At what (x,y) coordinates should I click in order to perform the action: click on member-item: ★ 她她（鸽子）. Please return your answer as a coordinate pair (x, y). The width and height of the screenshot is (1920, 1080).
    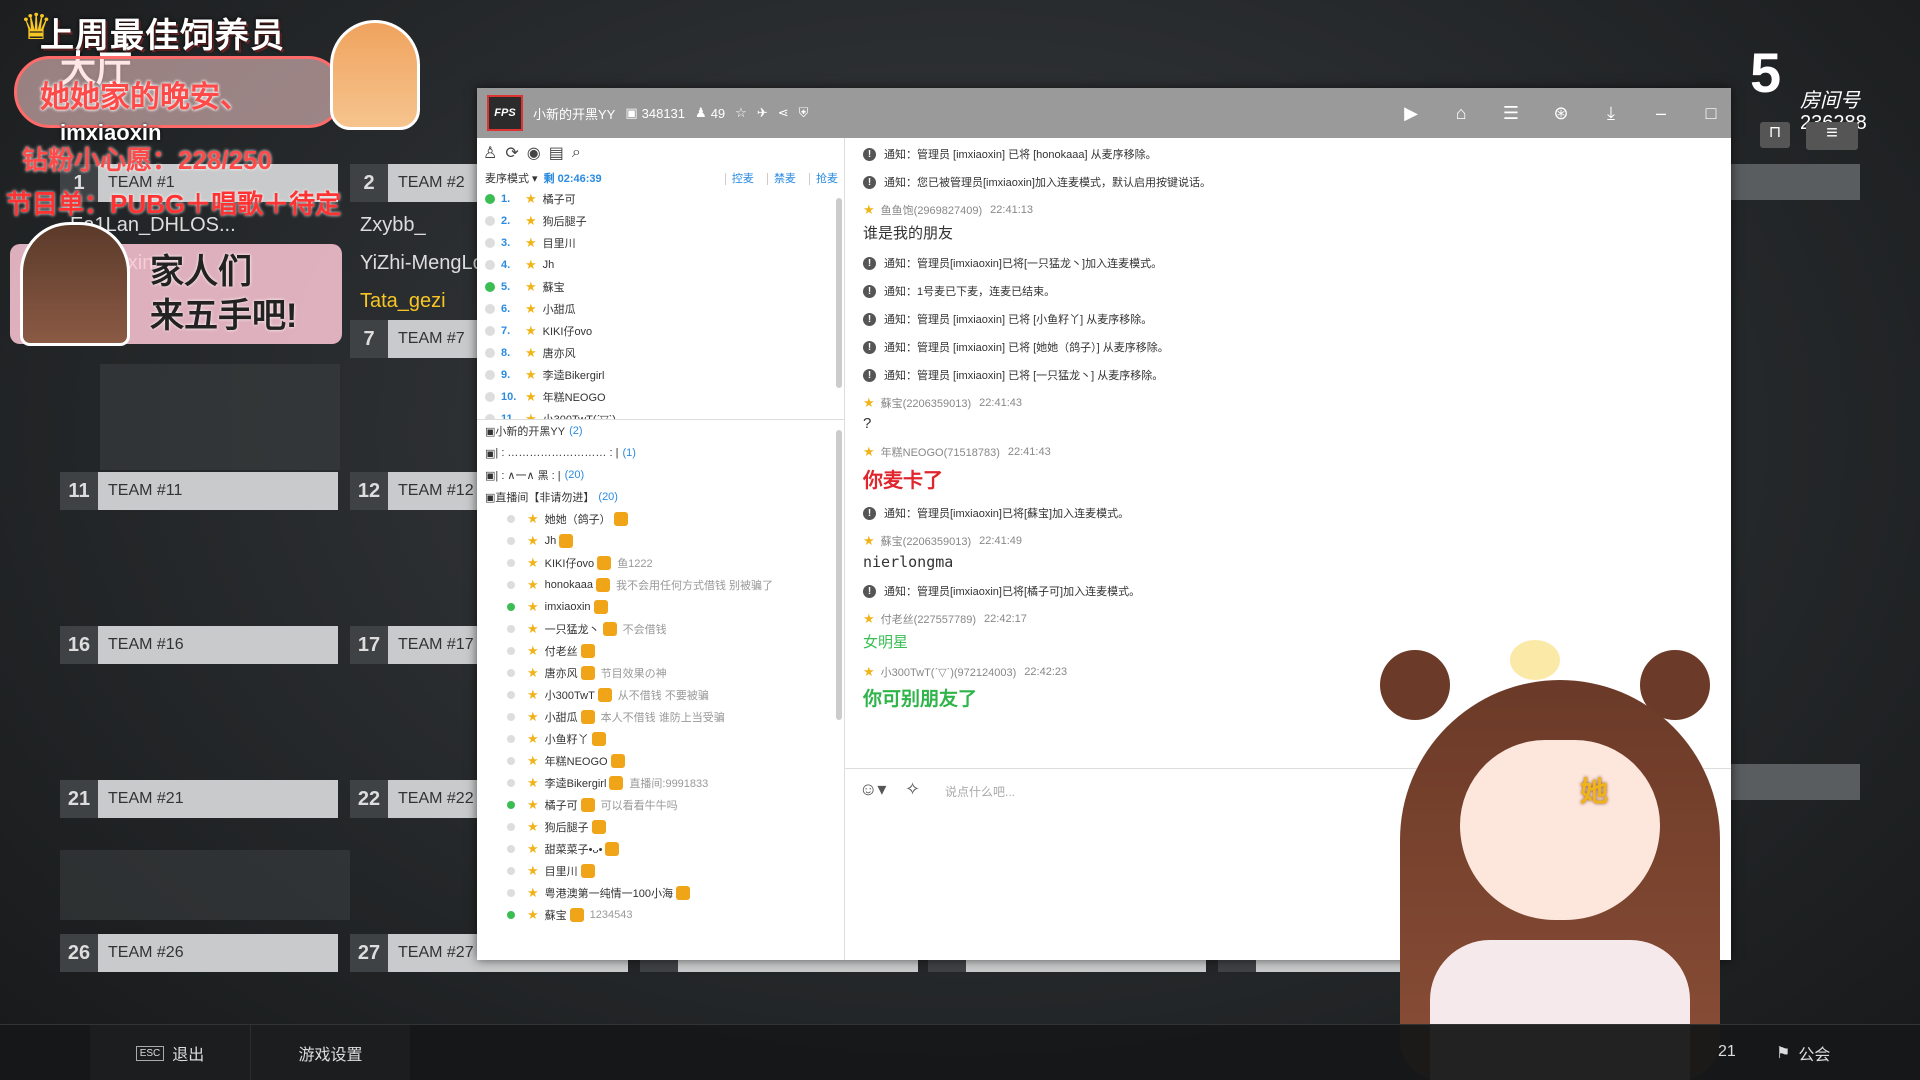
    Looking at the image, I should click on (660, 519).